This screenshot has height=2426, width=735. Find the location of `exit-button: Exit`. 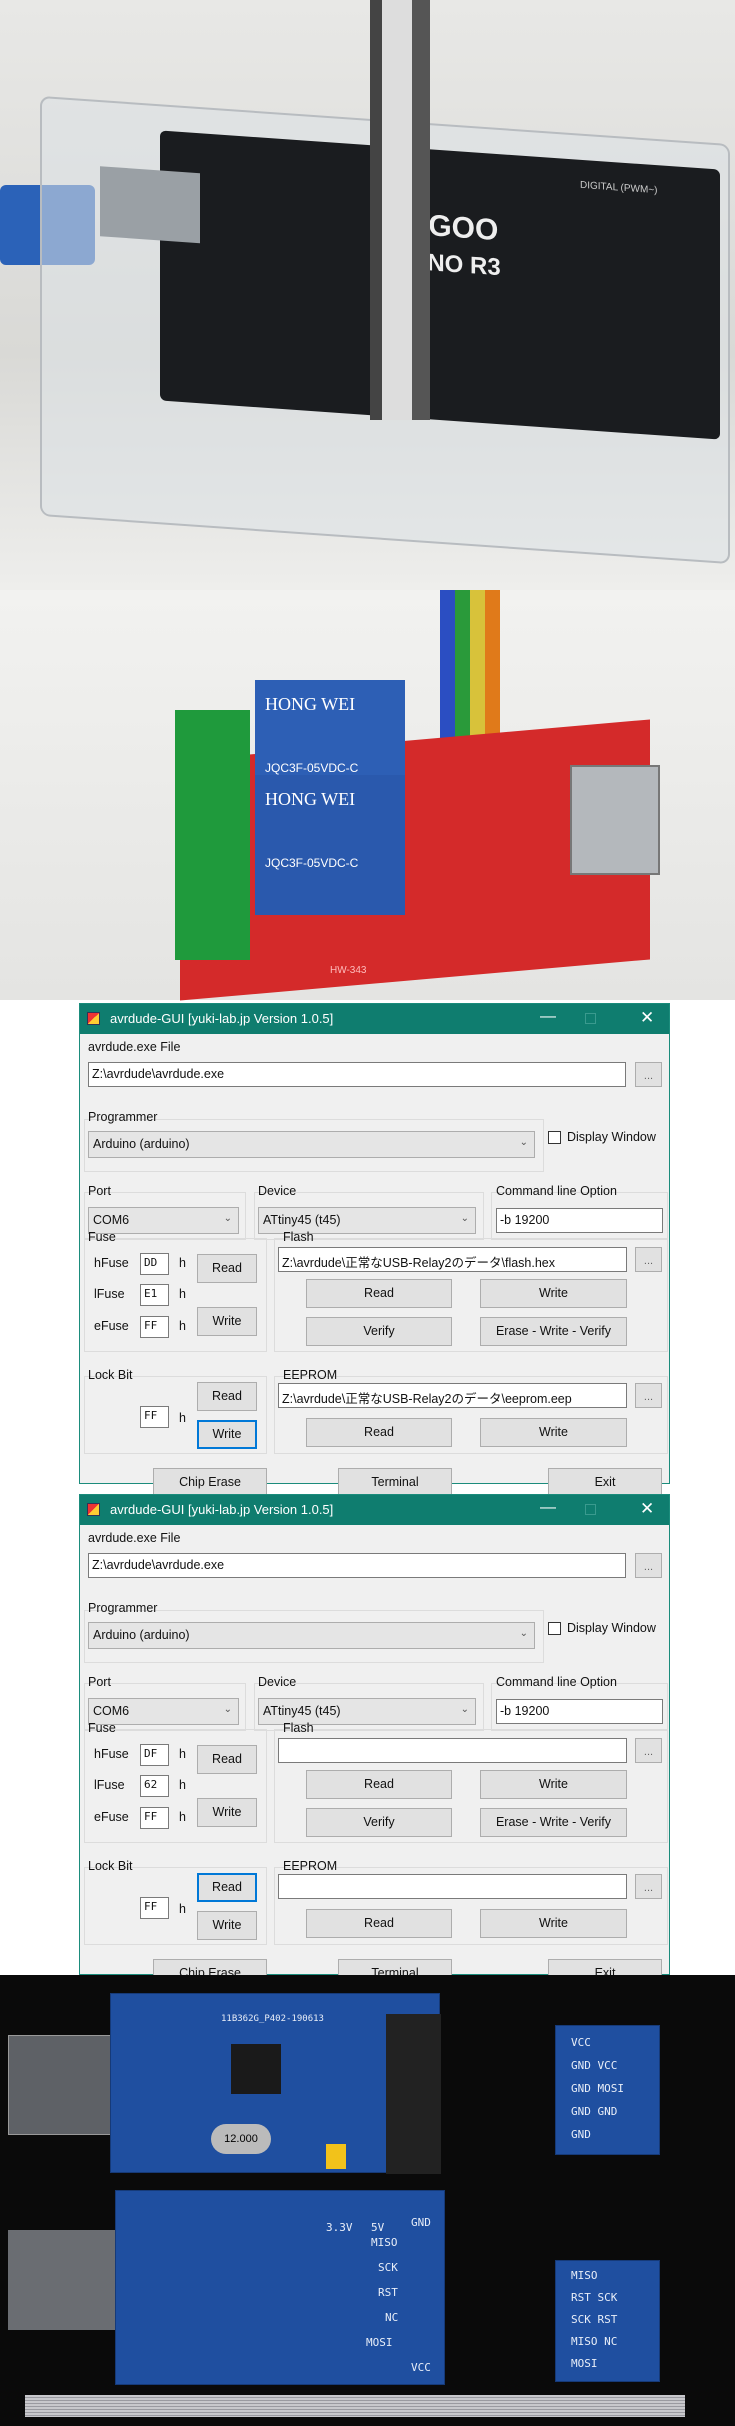

exit-button: Exit is located at coordinates (605, 1482).